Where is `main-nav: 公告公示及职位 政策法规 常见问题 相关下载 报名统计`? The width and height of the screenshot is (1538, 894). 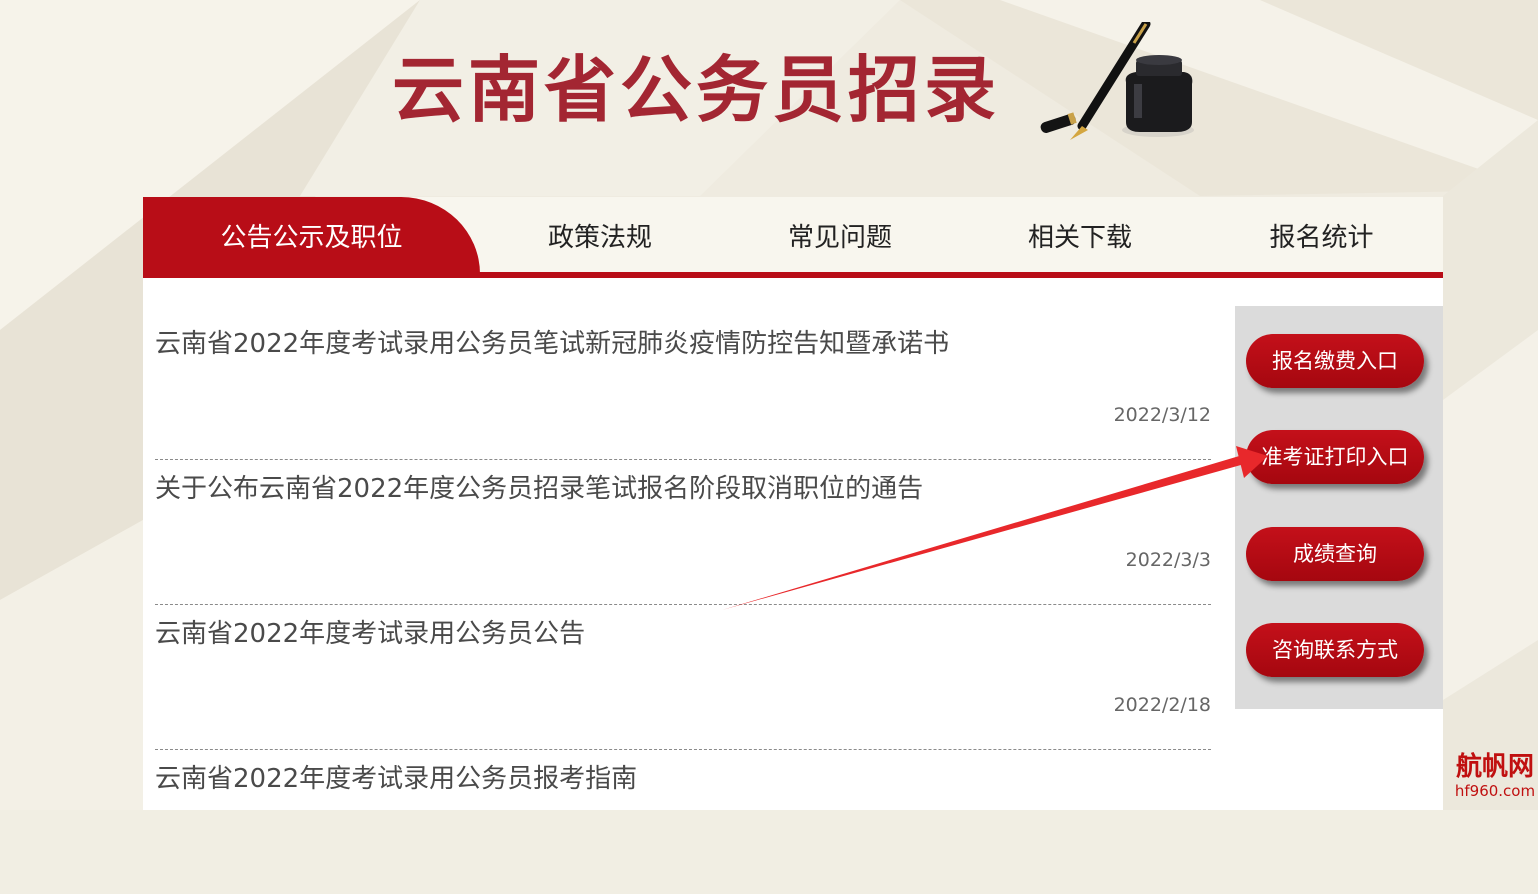 main-nav: 公告公示及职位 政策法规 常见问题 相关下载 报名统计 is located at coordinates (793, 237).